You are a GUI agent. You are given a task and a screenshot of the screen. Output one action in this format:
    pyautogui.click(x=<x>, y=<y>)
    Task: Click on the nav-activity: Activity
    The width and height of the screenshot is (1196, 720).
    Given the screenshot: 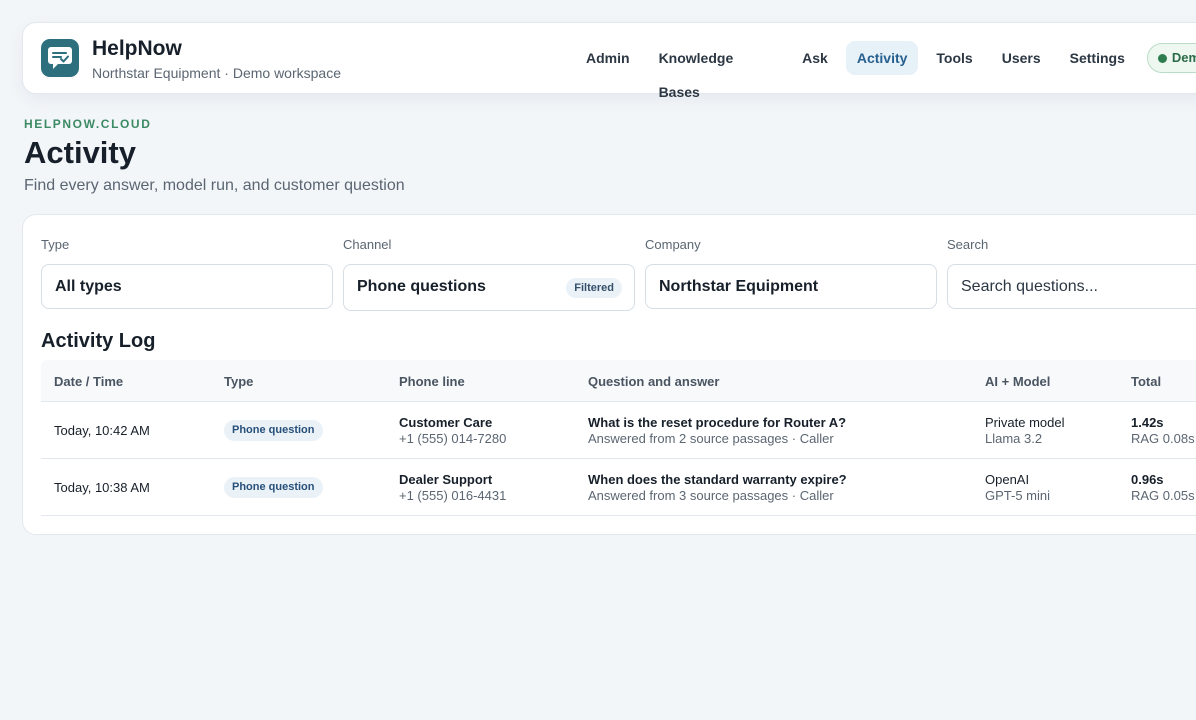 What is the action you would take?
    pyautogui.click(x=882, y=58)
    